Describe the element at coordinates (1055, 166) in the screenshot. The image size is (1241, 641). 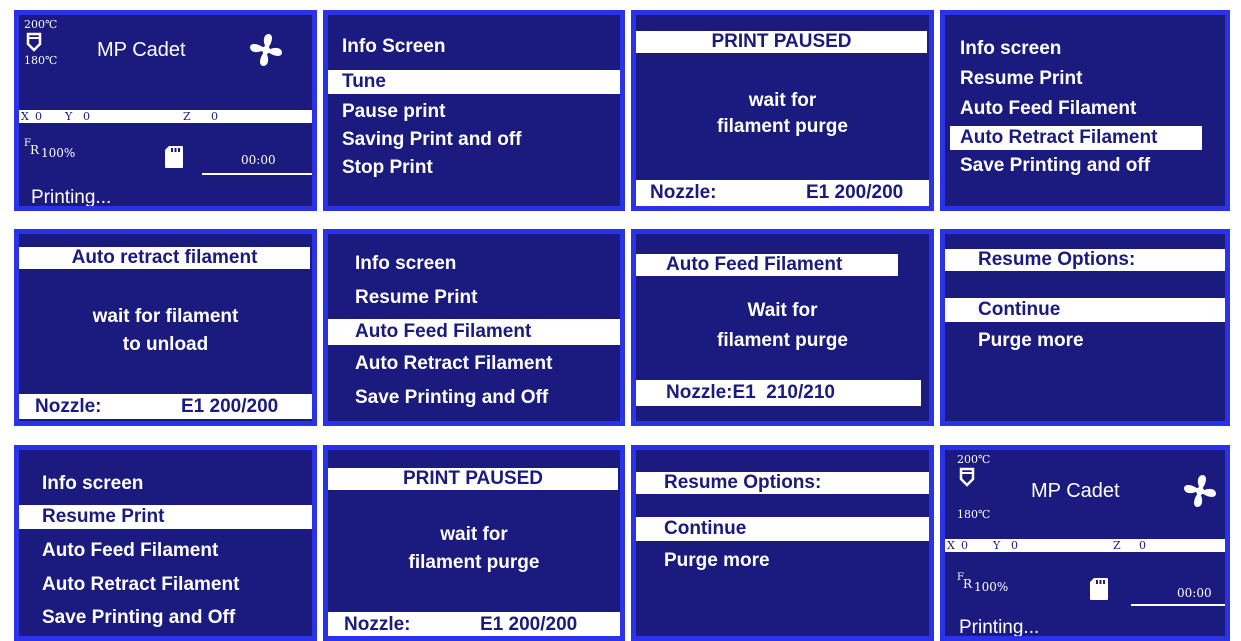
I see `menu-item-save-printing-off: Save Printing and off` at that location.